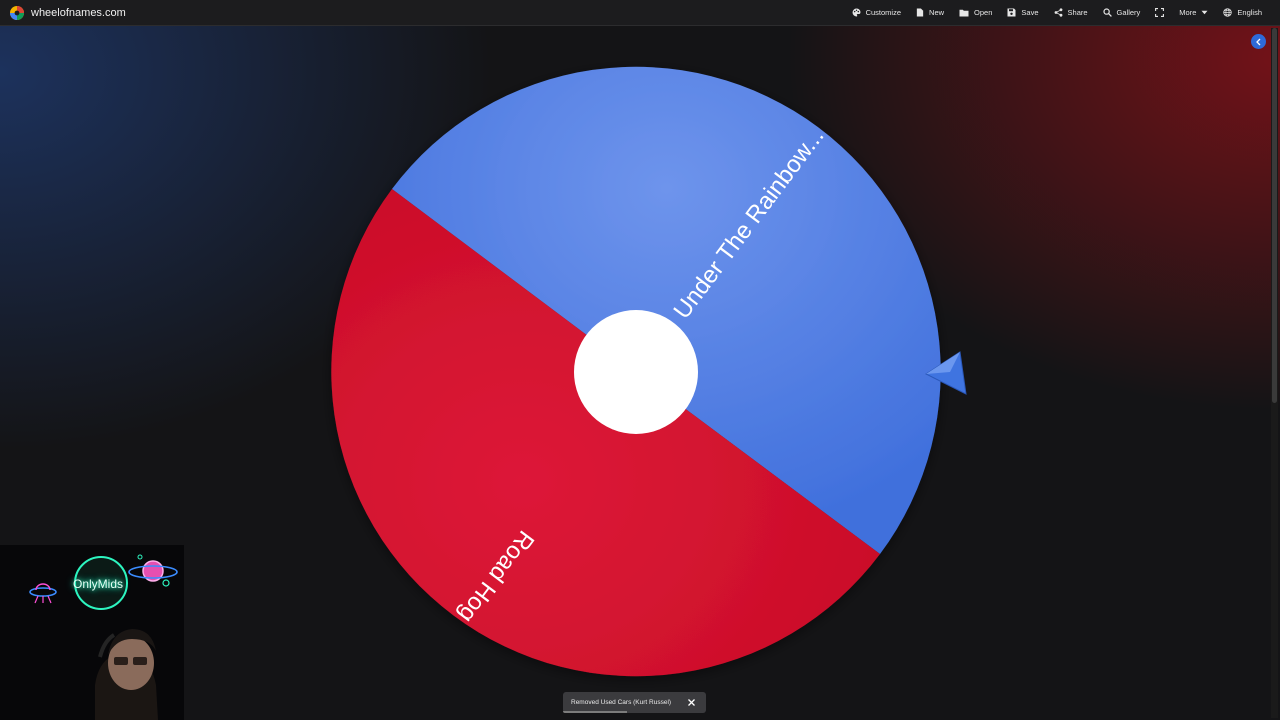 The image size is (1280, 720). I want to click on collapse-sidebar-button, so click(1258, 41).